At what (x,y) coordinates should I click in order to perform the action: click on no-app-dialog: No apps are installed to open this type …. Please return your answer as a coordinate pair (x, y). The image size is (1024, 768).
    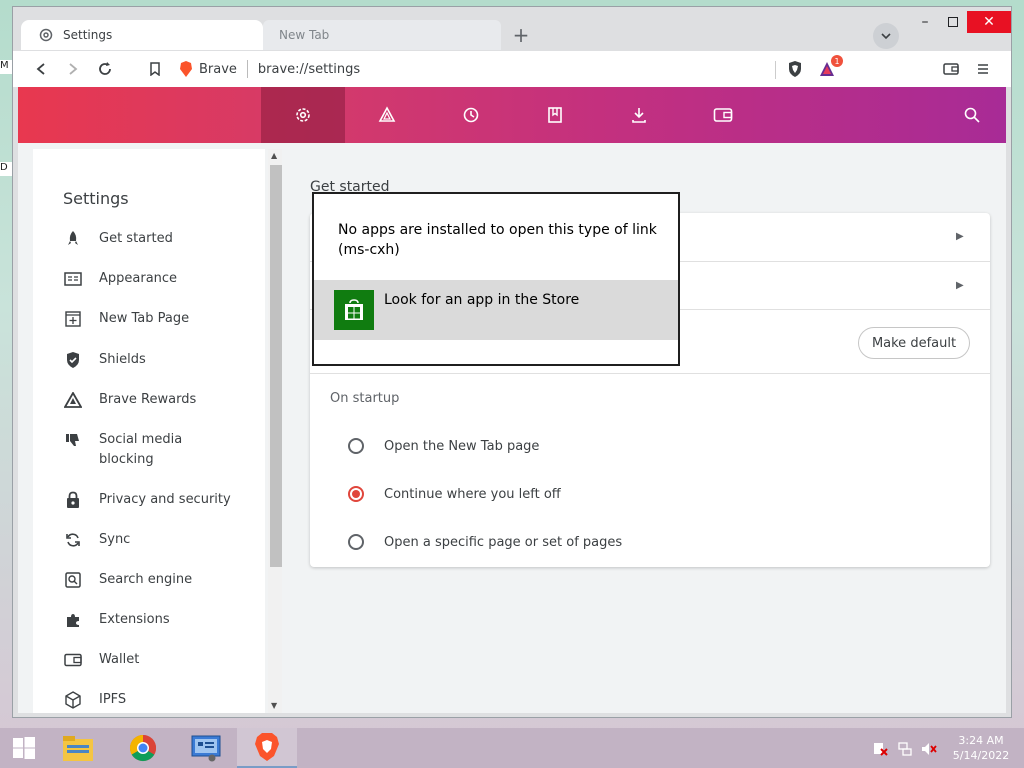
    Looking at the image, I should click on (496, 279).